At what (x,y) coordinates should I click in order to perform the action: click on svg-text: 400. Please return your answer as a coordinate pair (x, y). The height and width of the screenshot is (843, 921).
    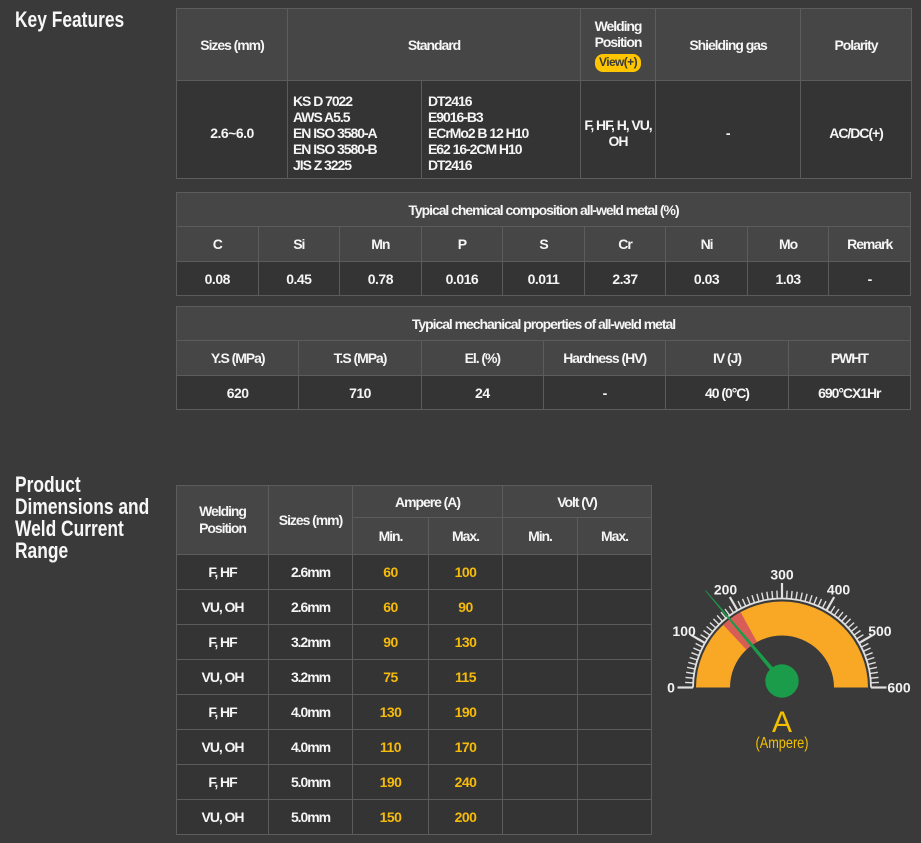
    Looking at the image, I should click on (839, 590).